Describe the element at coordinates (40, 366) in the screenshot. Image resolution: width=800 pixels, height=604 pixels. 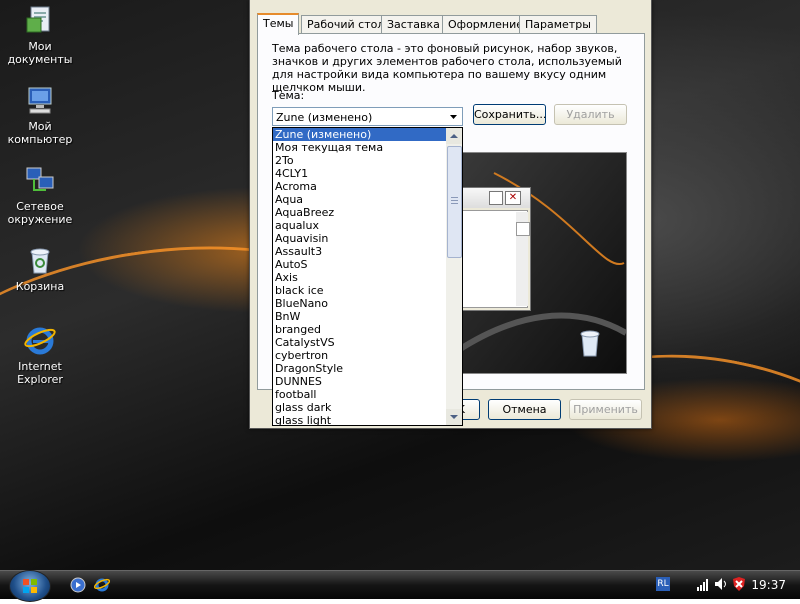
I see `desktop-icon-label: Internet` at that location.